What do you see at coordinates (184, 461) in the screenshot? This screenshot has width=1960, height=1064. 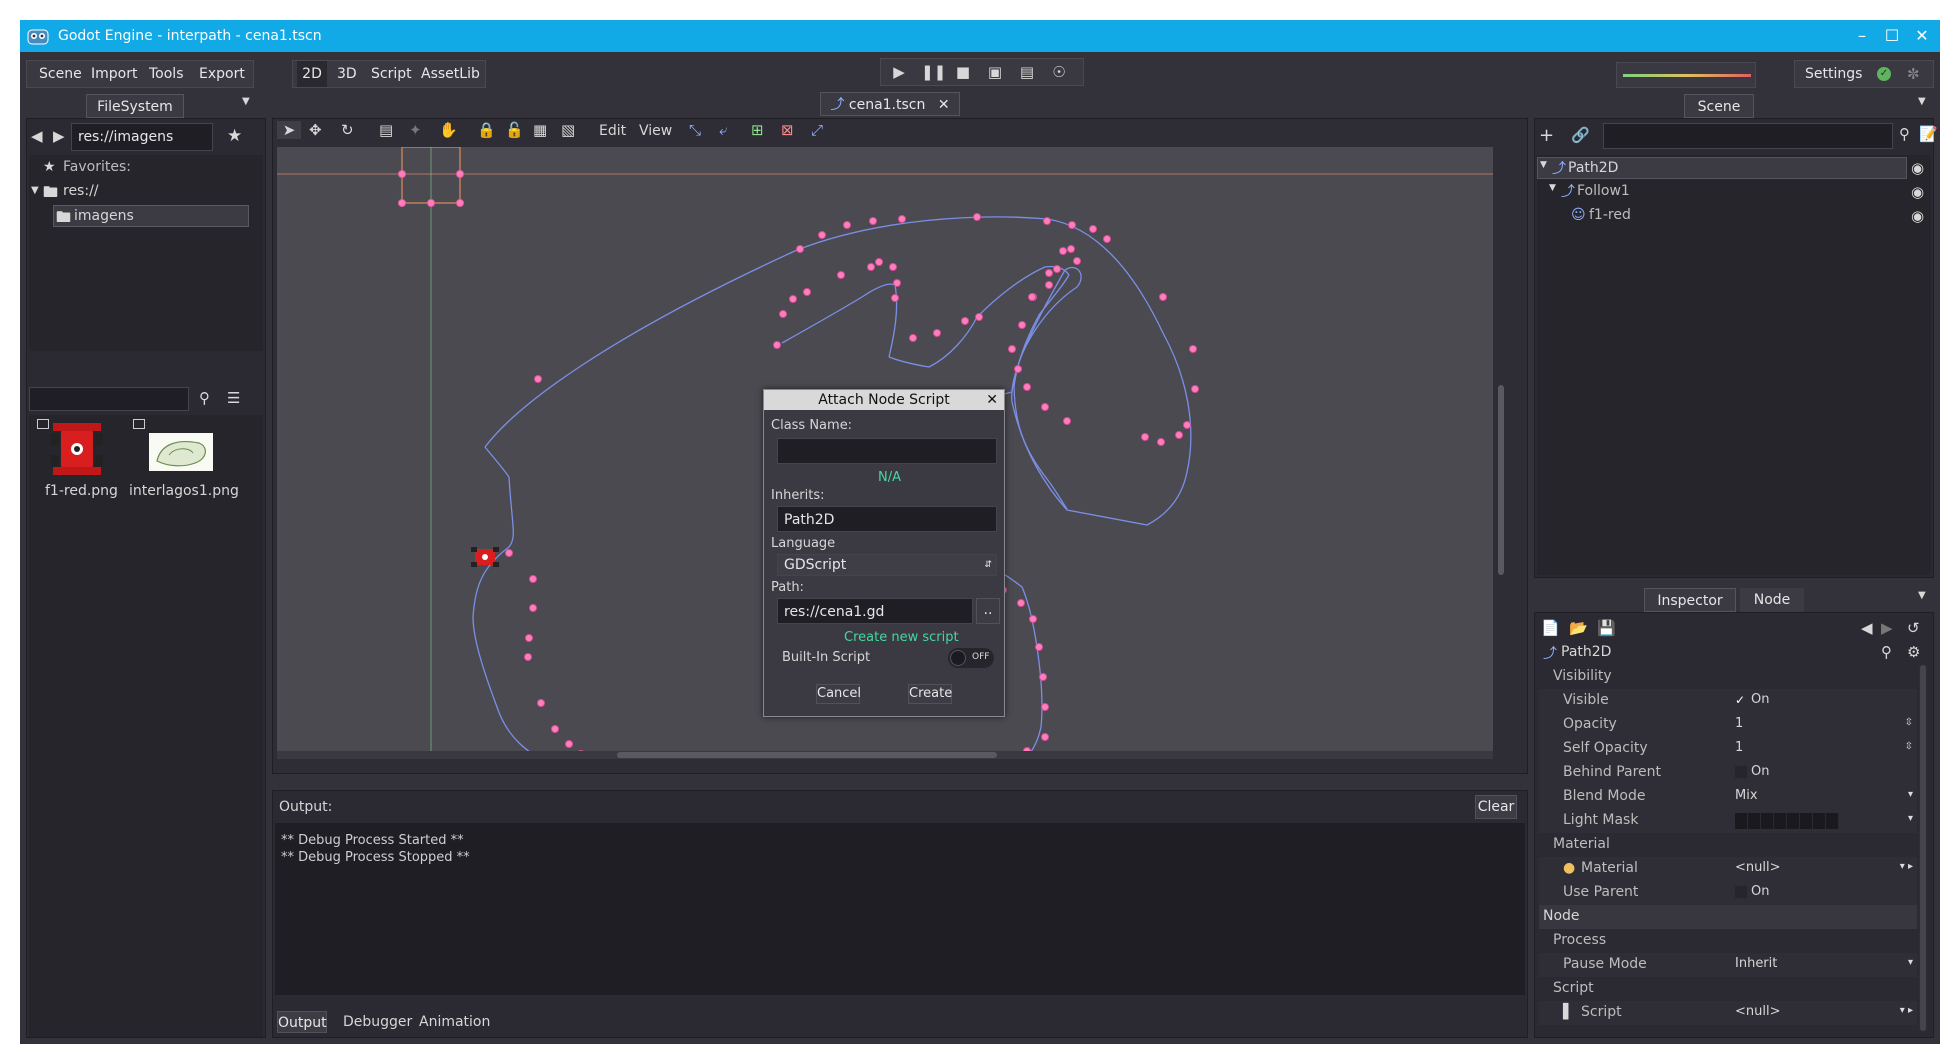 I see `file-item: interlagos1.png` at bounding box center [184, 461].